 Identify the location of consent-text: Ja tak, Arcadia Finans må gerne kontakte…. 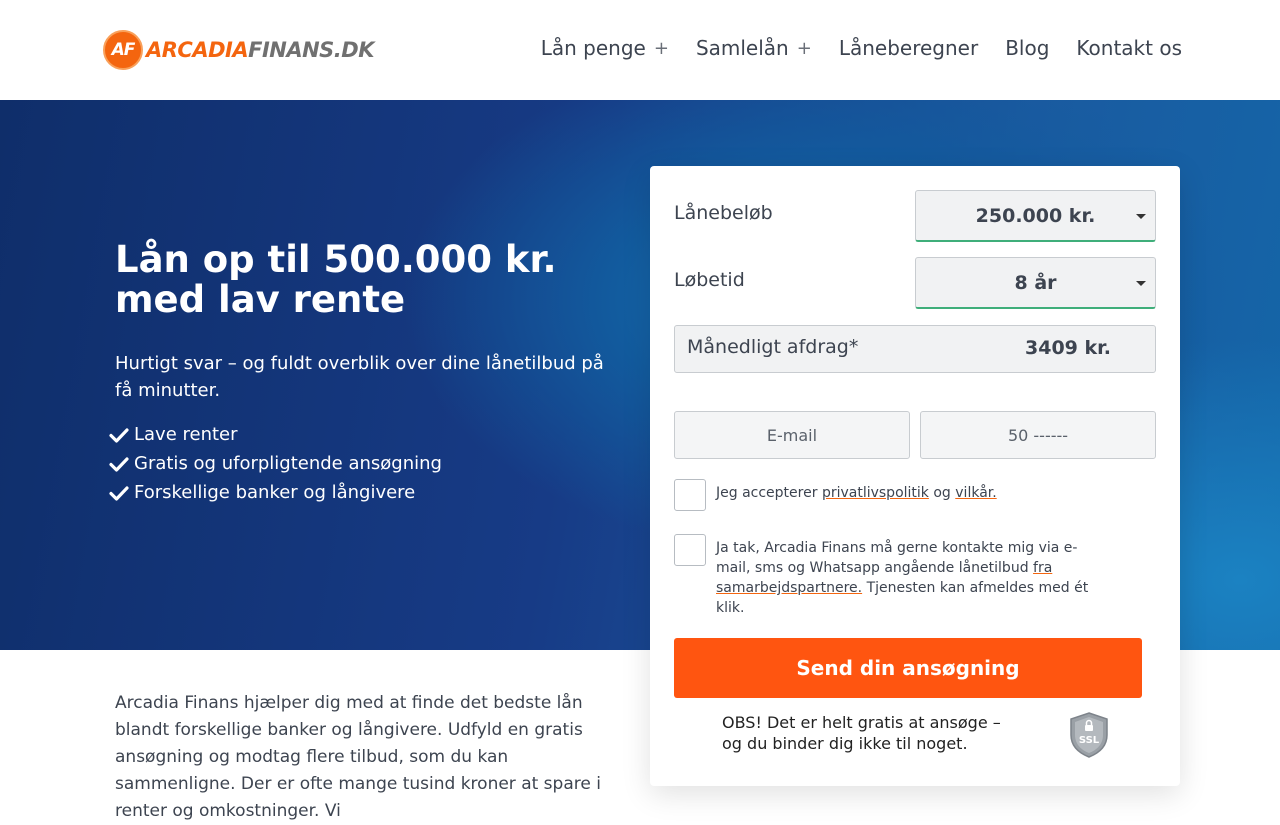
(906, 578).